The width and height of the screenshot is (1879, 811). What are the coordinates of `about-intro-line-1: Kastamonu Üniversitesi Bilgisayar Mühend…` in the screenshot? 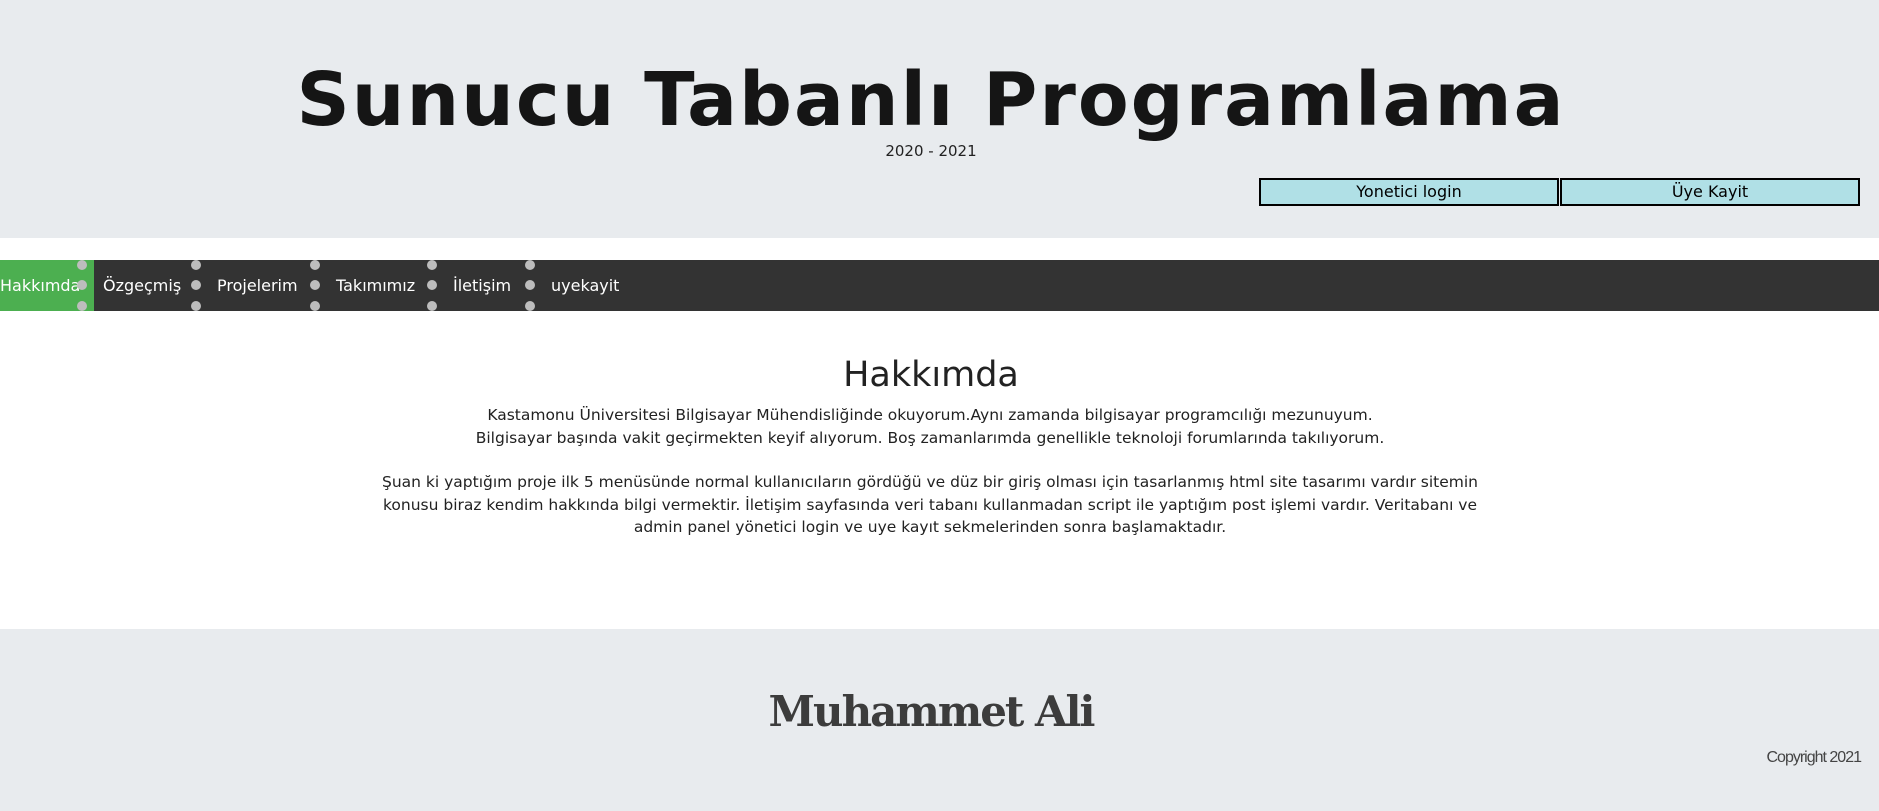 It's located at (930, 415).